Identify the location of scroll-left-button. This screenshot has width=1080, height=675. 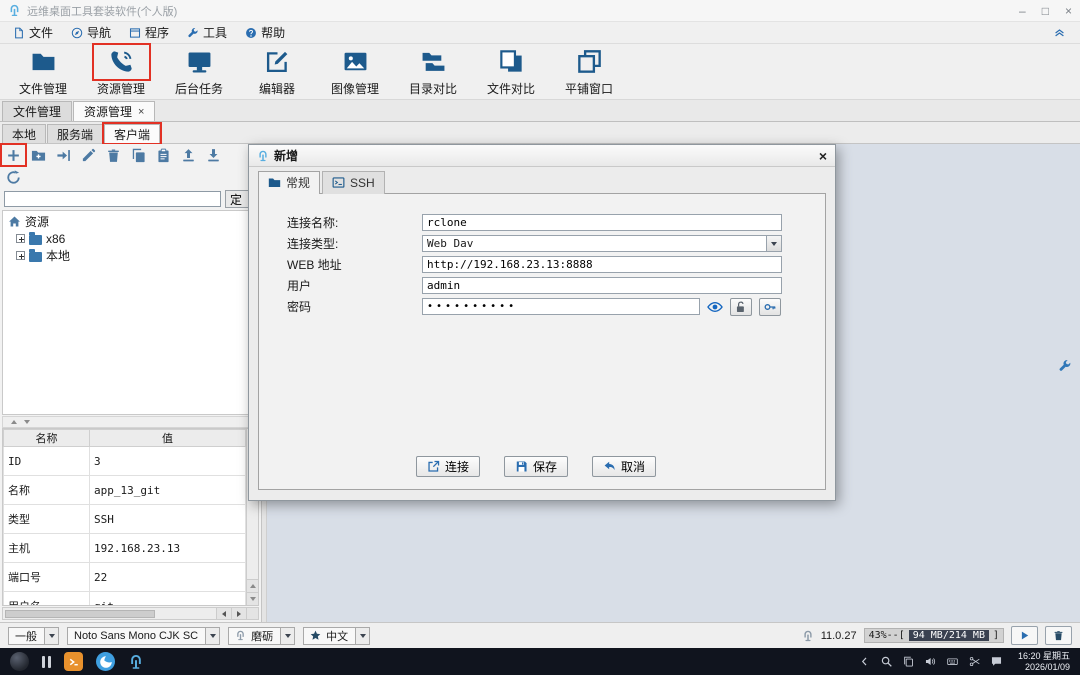
(223, 613).